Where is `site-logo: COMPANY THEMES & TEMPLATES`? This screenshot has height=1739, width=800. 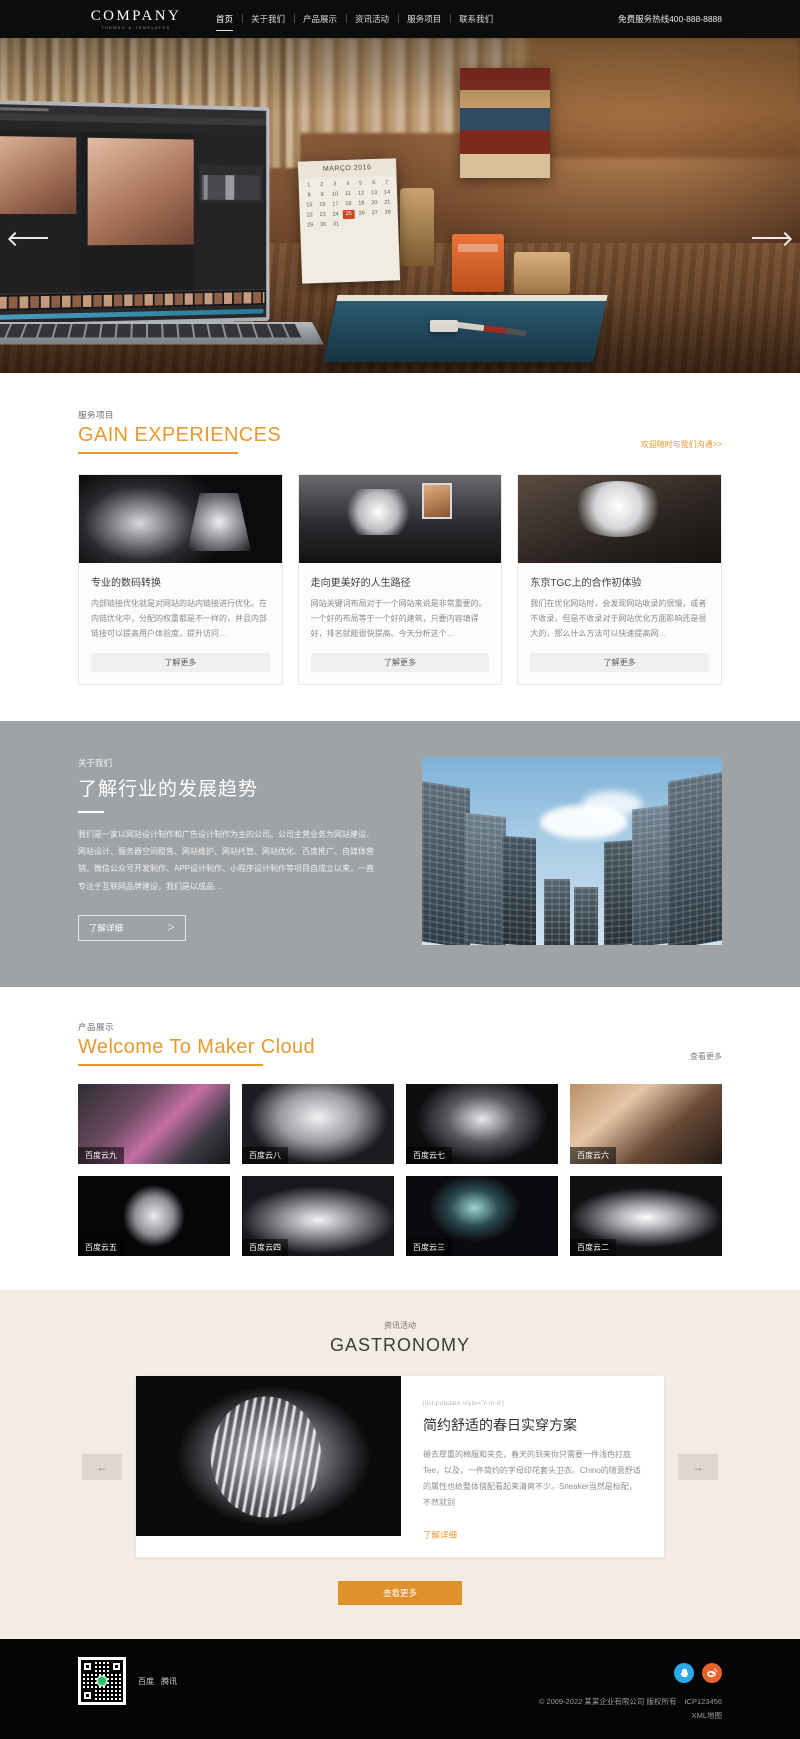 site-logo: COMPANY THEMES & TEMPLATES is located at coordinates (136, 18).